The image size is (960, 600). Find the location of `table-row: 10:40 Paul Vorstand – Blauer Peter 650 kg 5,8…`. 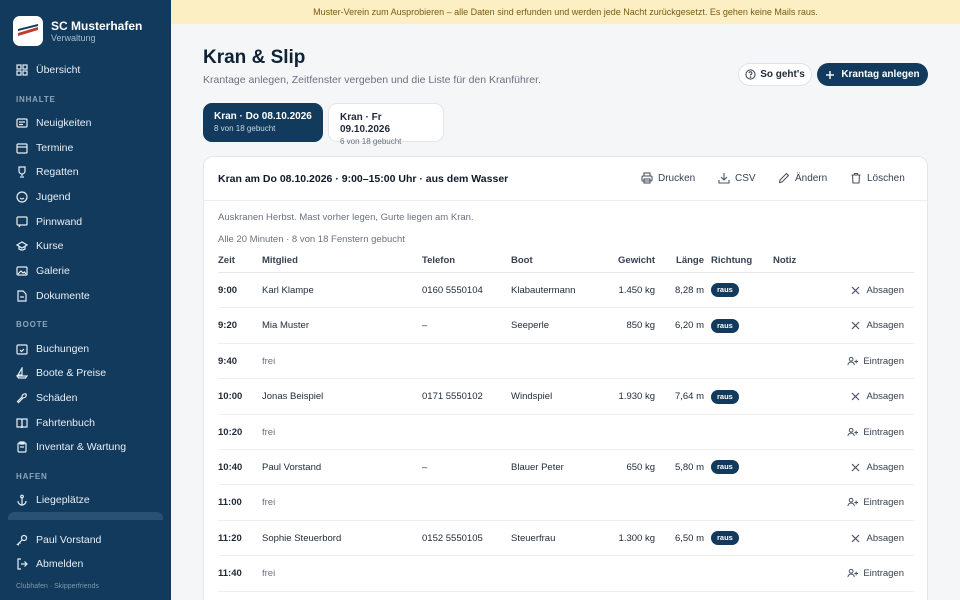

table-row: 10:40 Paul Vorstand – Blauer Peter 650 kg 5,8… is located at coordinates (566, 468).